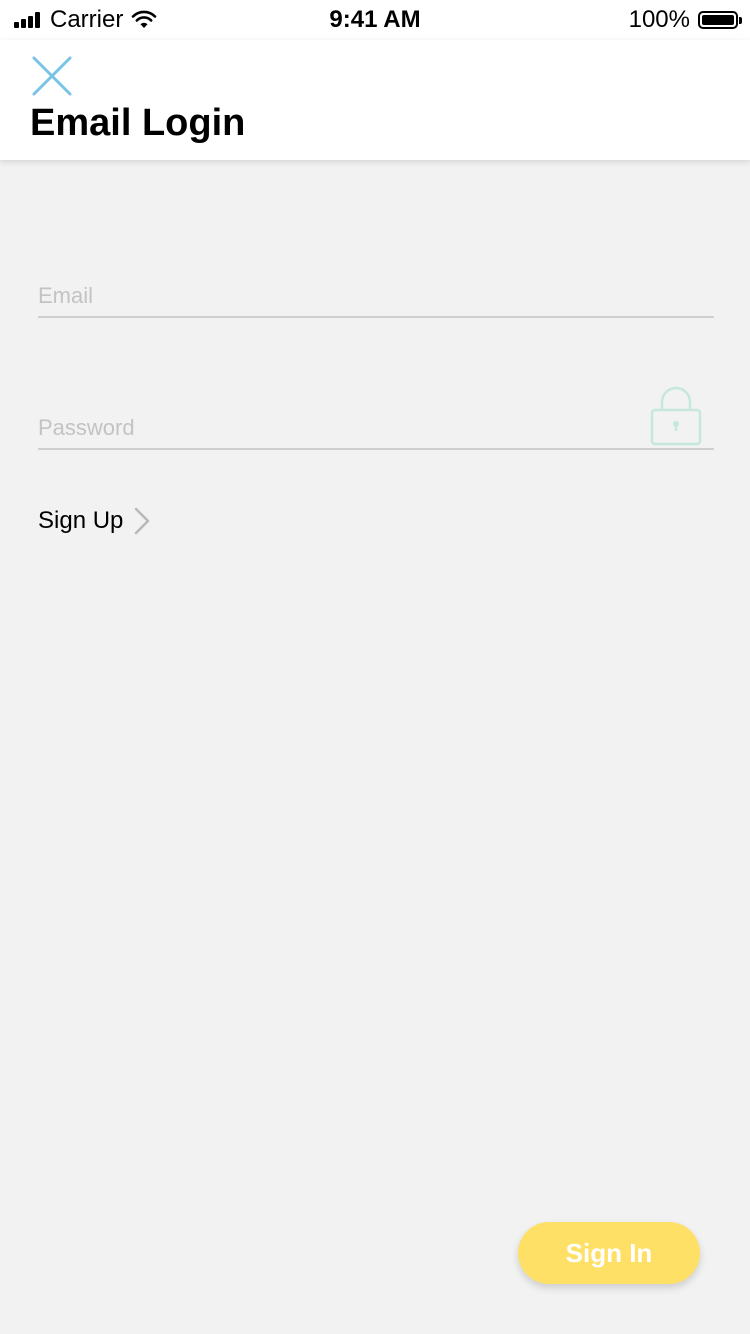 The height and width of the screenshot is (1334, 750). Describe the element at coordinates (676, 416) in the screenshot. I see `lock-icon` at that location.